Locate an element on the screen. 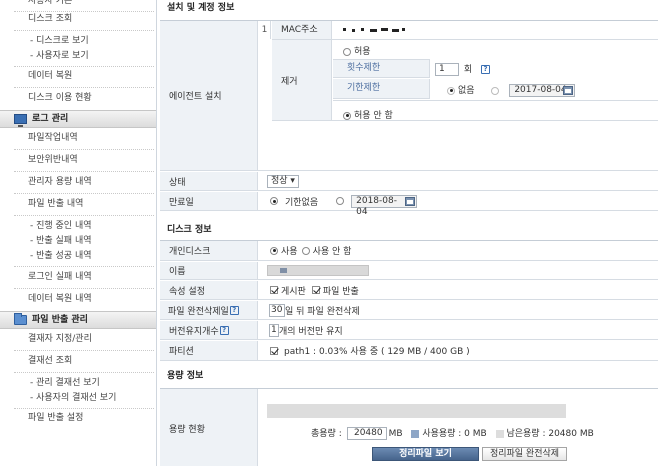  sidebar-item-restore-log: 데이터 복원 내역 is located at coordinates (78, 299).